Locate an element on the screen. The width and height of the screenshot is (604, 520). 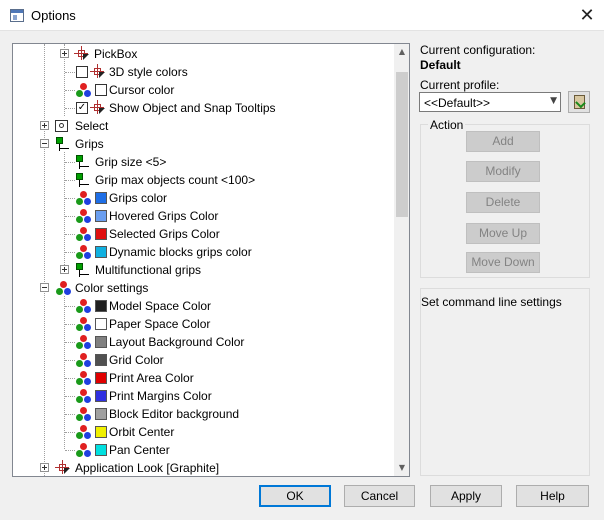
current-profile-label: Current profile: is located at coordinates (460, 85).